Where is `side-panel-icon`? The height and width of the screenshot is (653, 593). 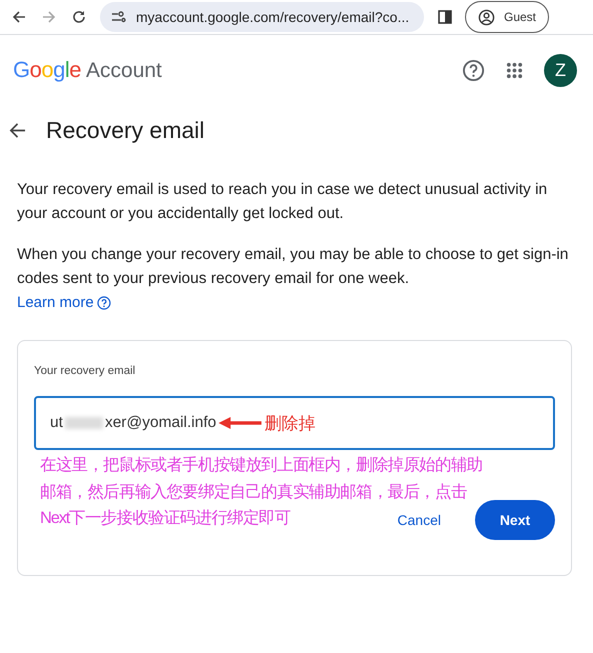
side-panel-icon is located at coordinates (445, 17).